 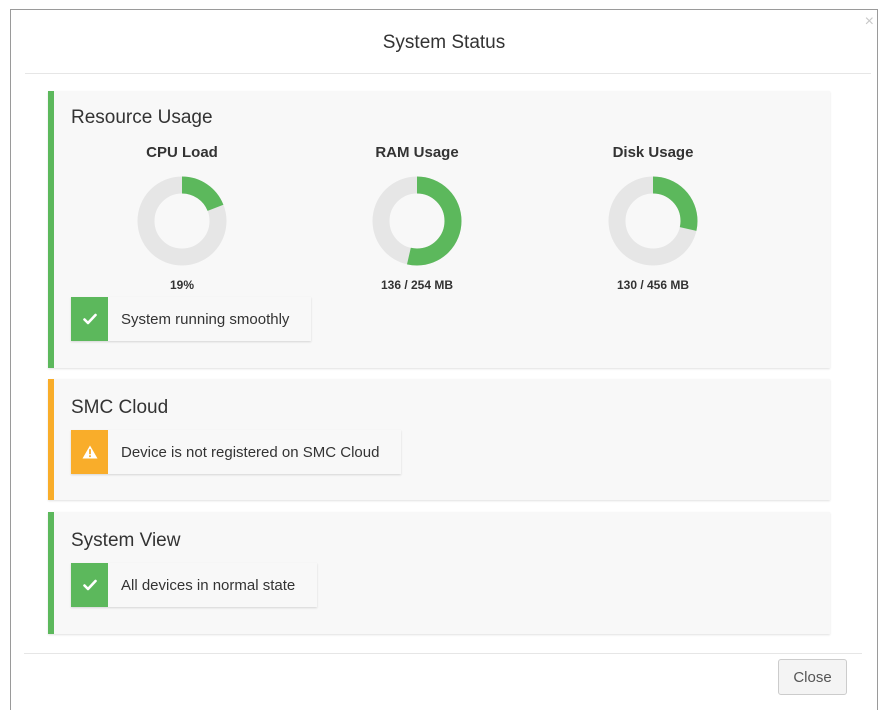 I want to click on footer-divider, so click(x=443, y=653).